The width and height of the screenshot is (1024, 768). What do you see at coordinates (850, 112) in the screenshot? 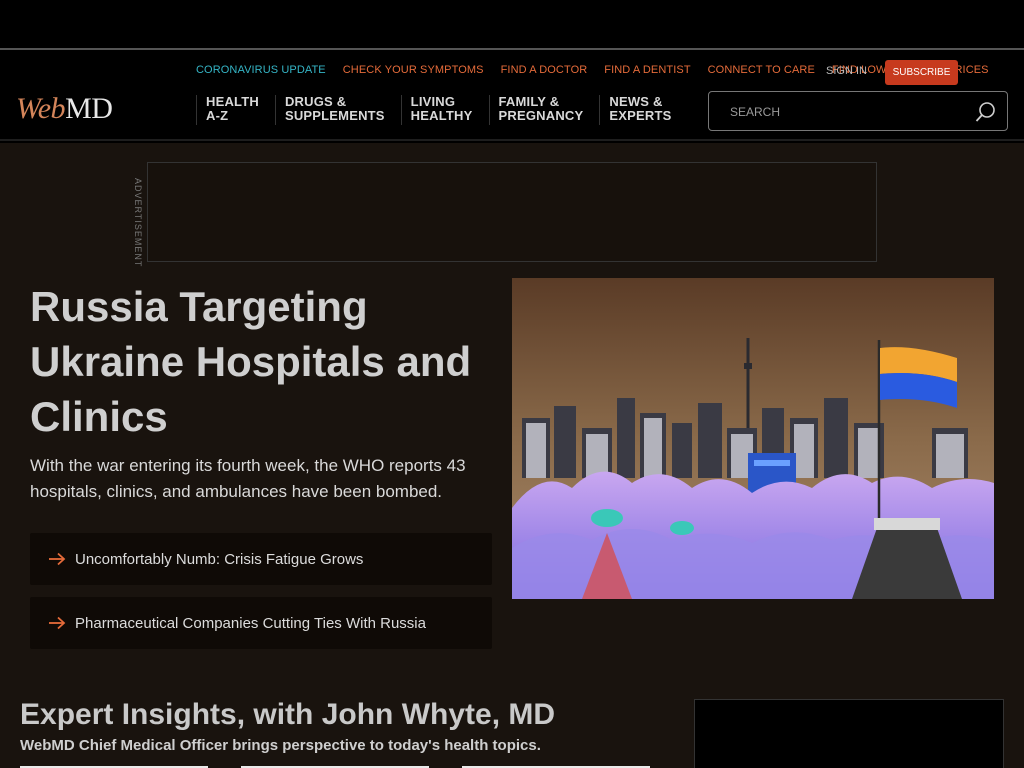
I see `search-input` at bounding box center [850, 112].